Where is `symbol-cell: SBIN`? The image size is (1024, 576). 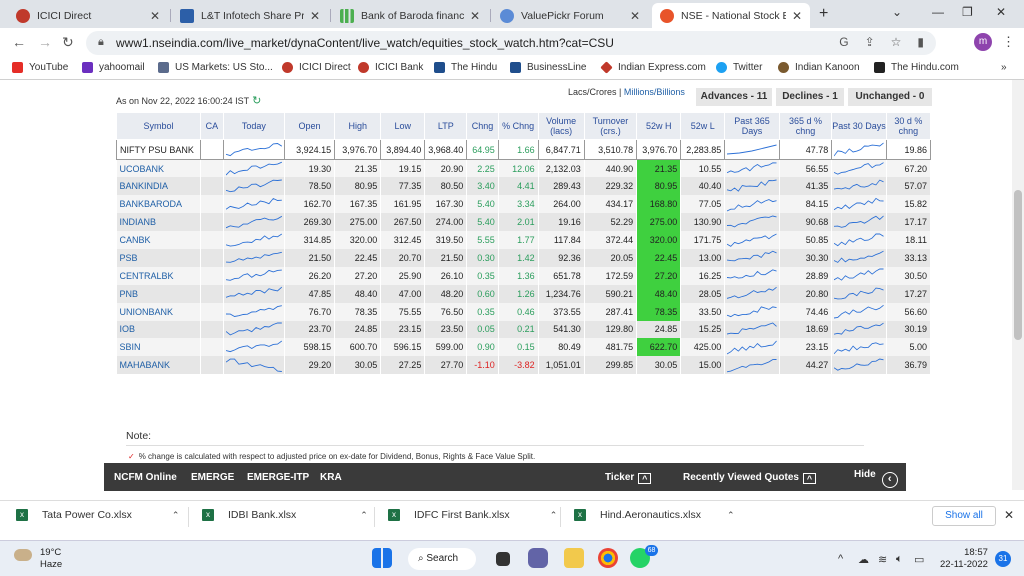
symbol-cell: SBIN is located at coordinates (158, 347).